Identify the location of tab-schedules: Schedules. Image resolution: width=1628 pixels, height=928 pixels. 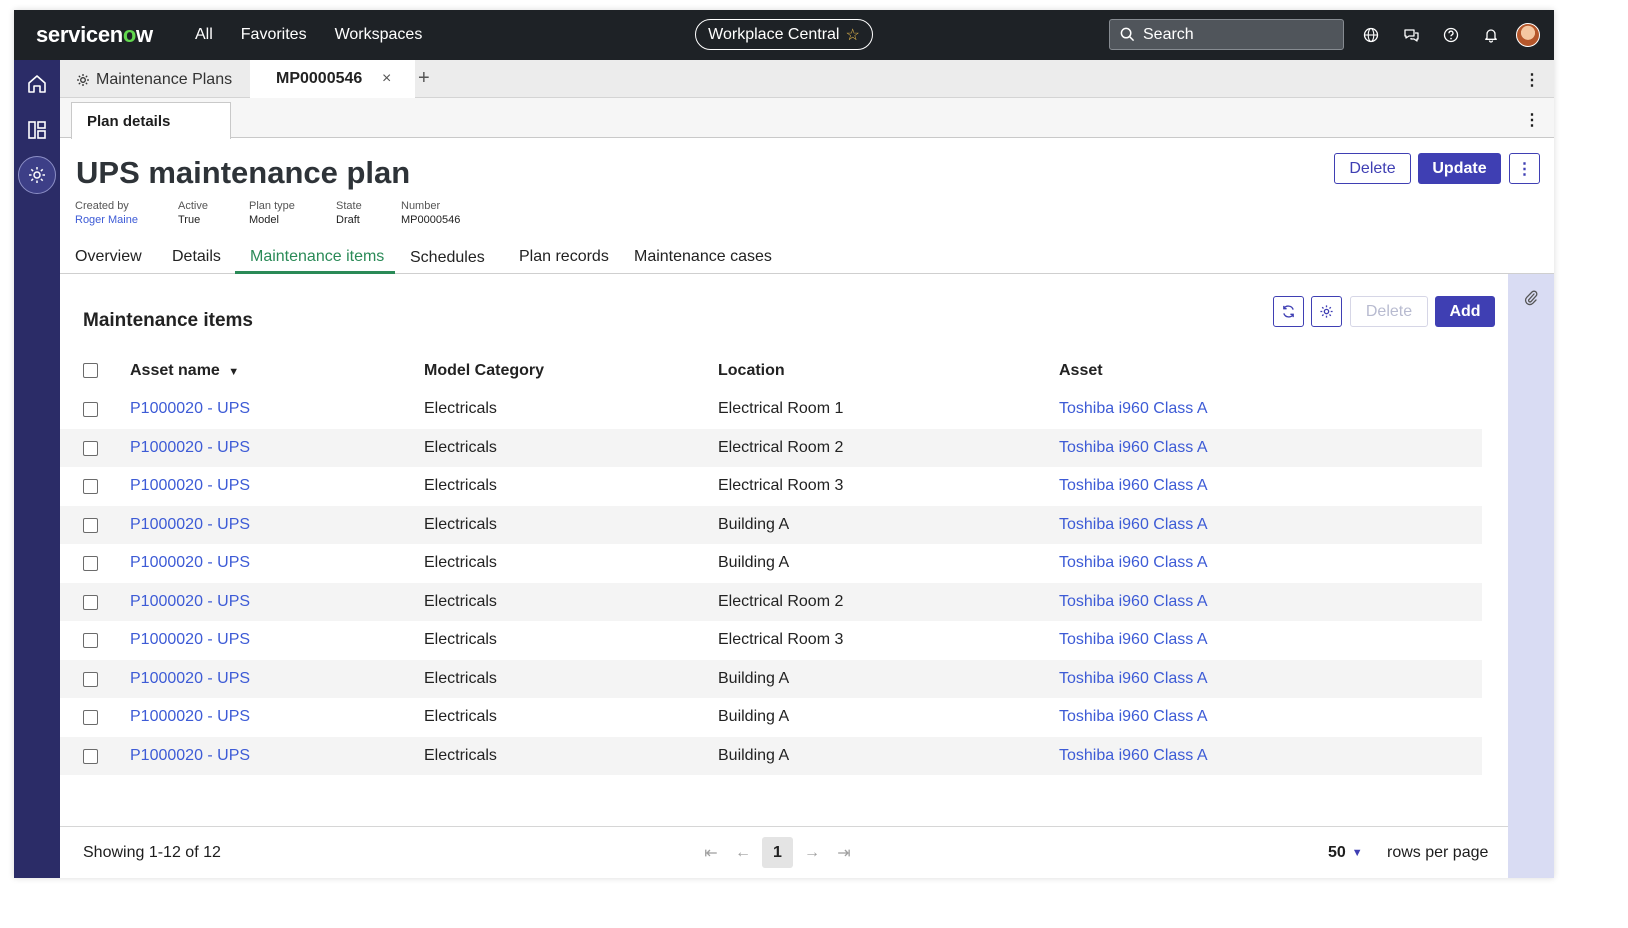
(447, 258).